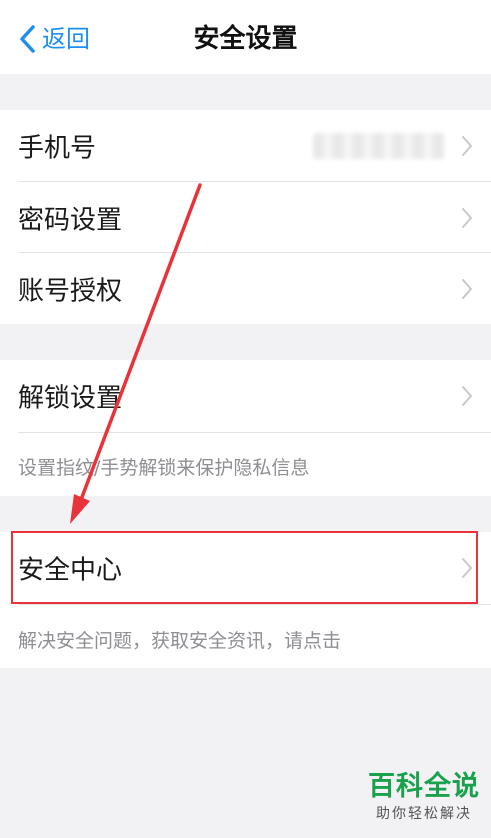  What do you see at coordinates (70, 291) in the screenshot?
I see `row-label: 账号授权` at bounding box center [70, 291].